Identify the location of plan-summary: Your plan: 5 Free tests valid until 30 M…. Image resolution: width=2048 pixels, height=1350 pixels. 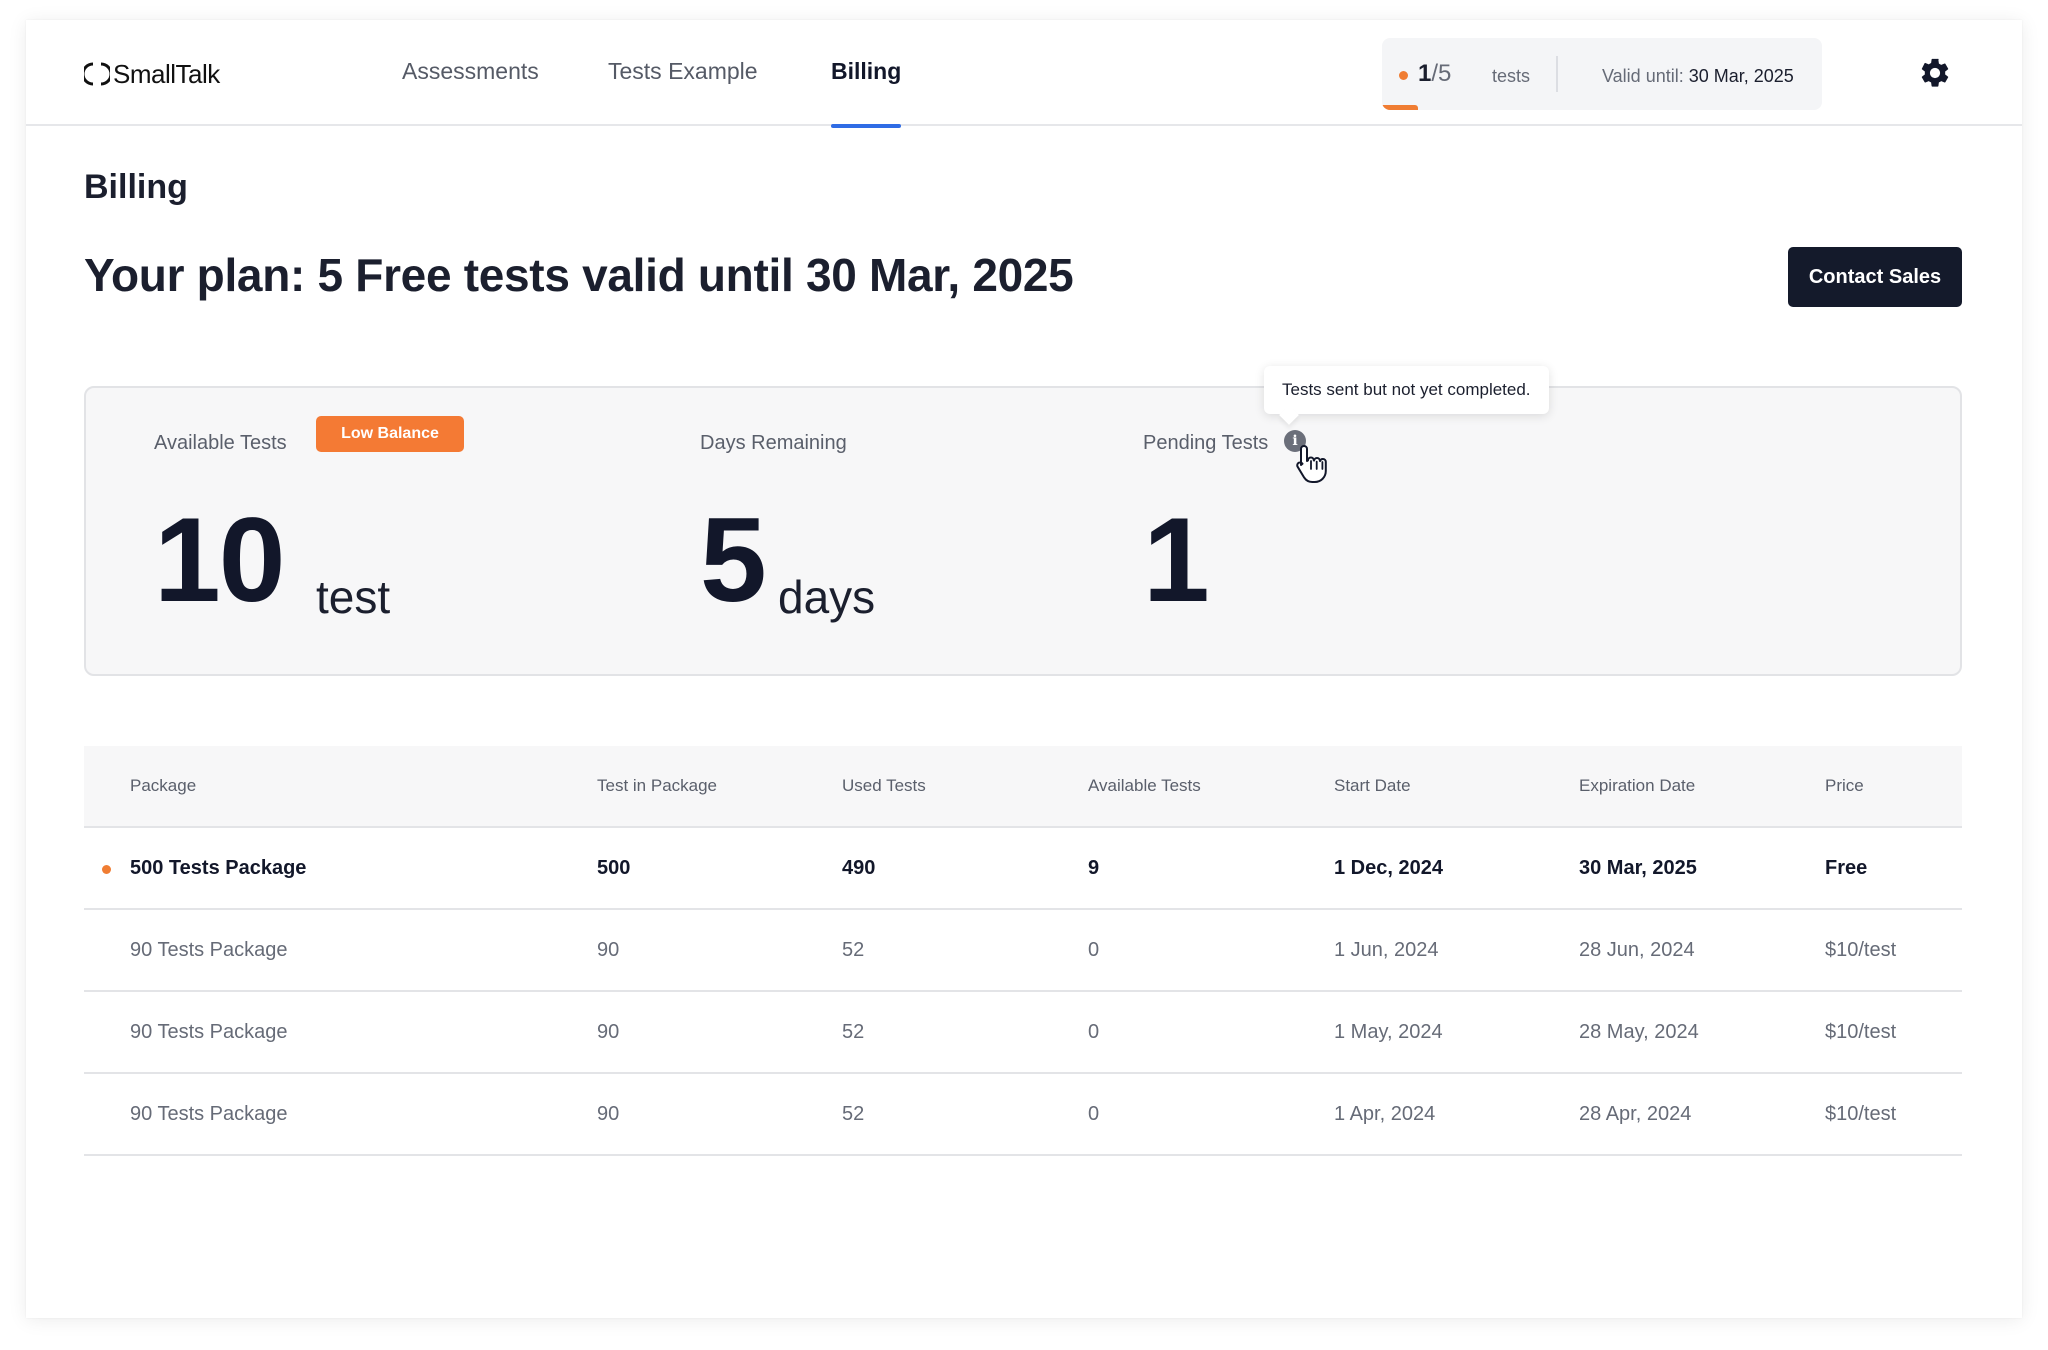
(579, 275).